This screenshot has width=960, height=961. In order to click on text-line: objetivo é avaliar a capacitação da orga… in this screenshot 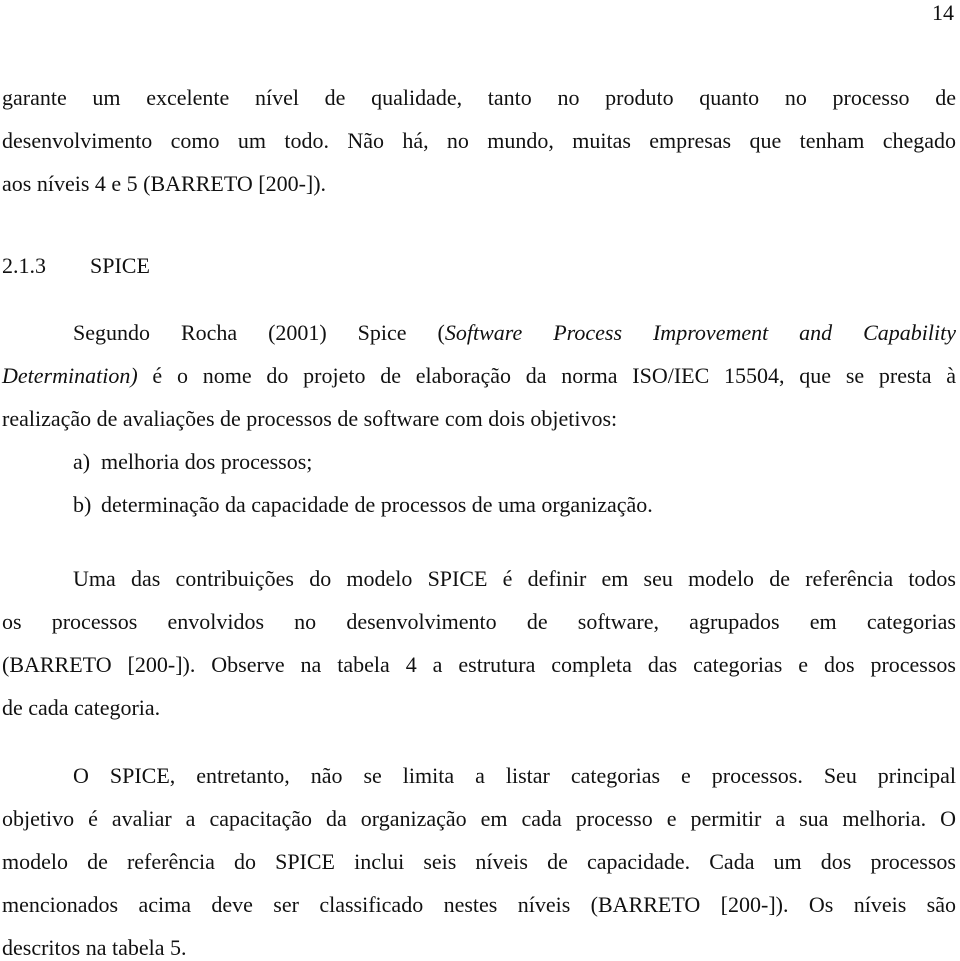, I will do `click(479, 818)`.